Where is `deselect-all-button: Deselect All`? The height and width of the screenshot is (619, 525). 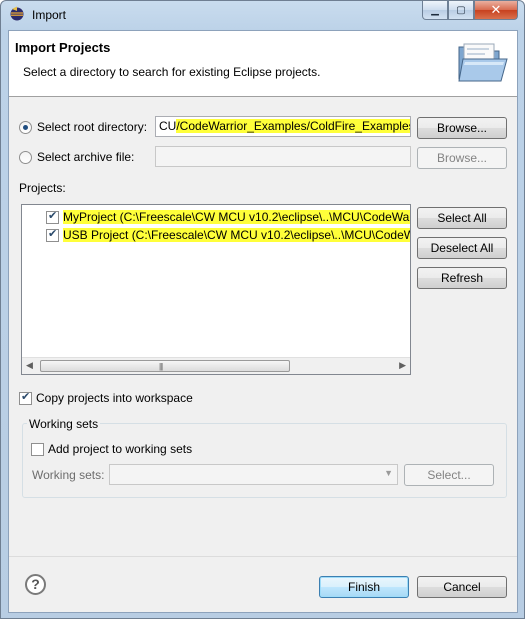
deselect-all-button: Deselect All is located at coordinates (462, 248).